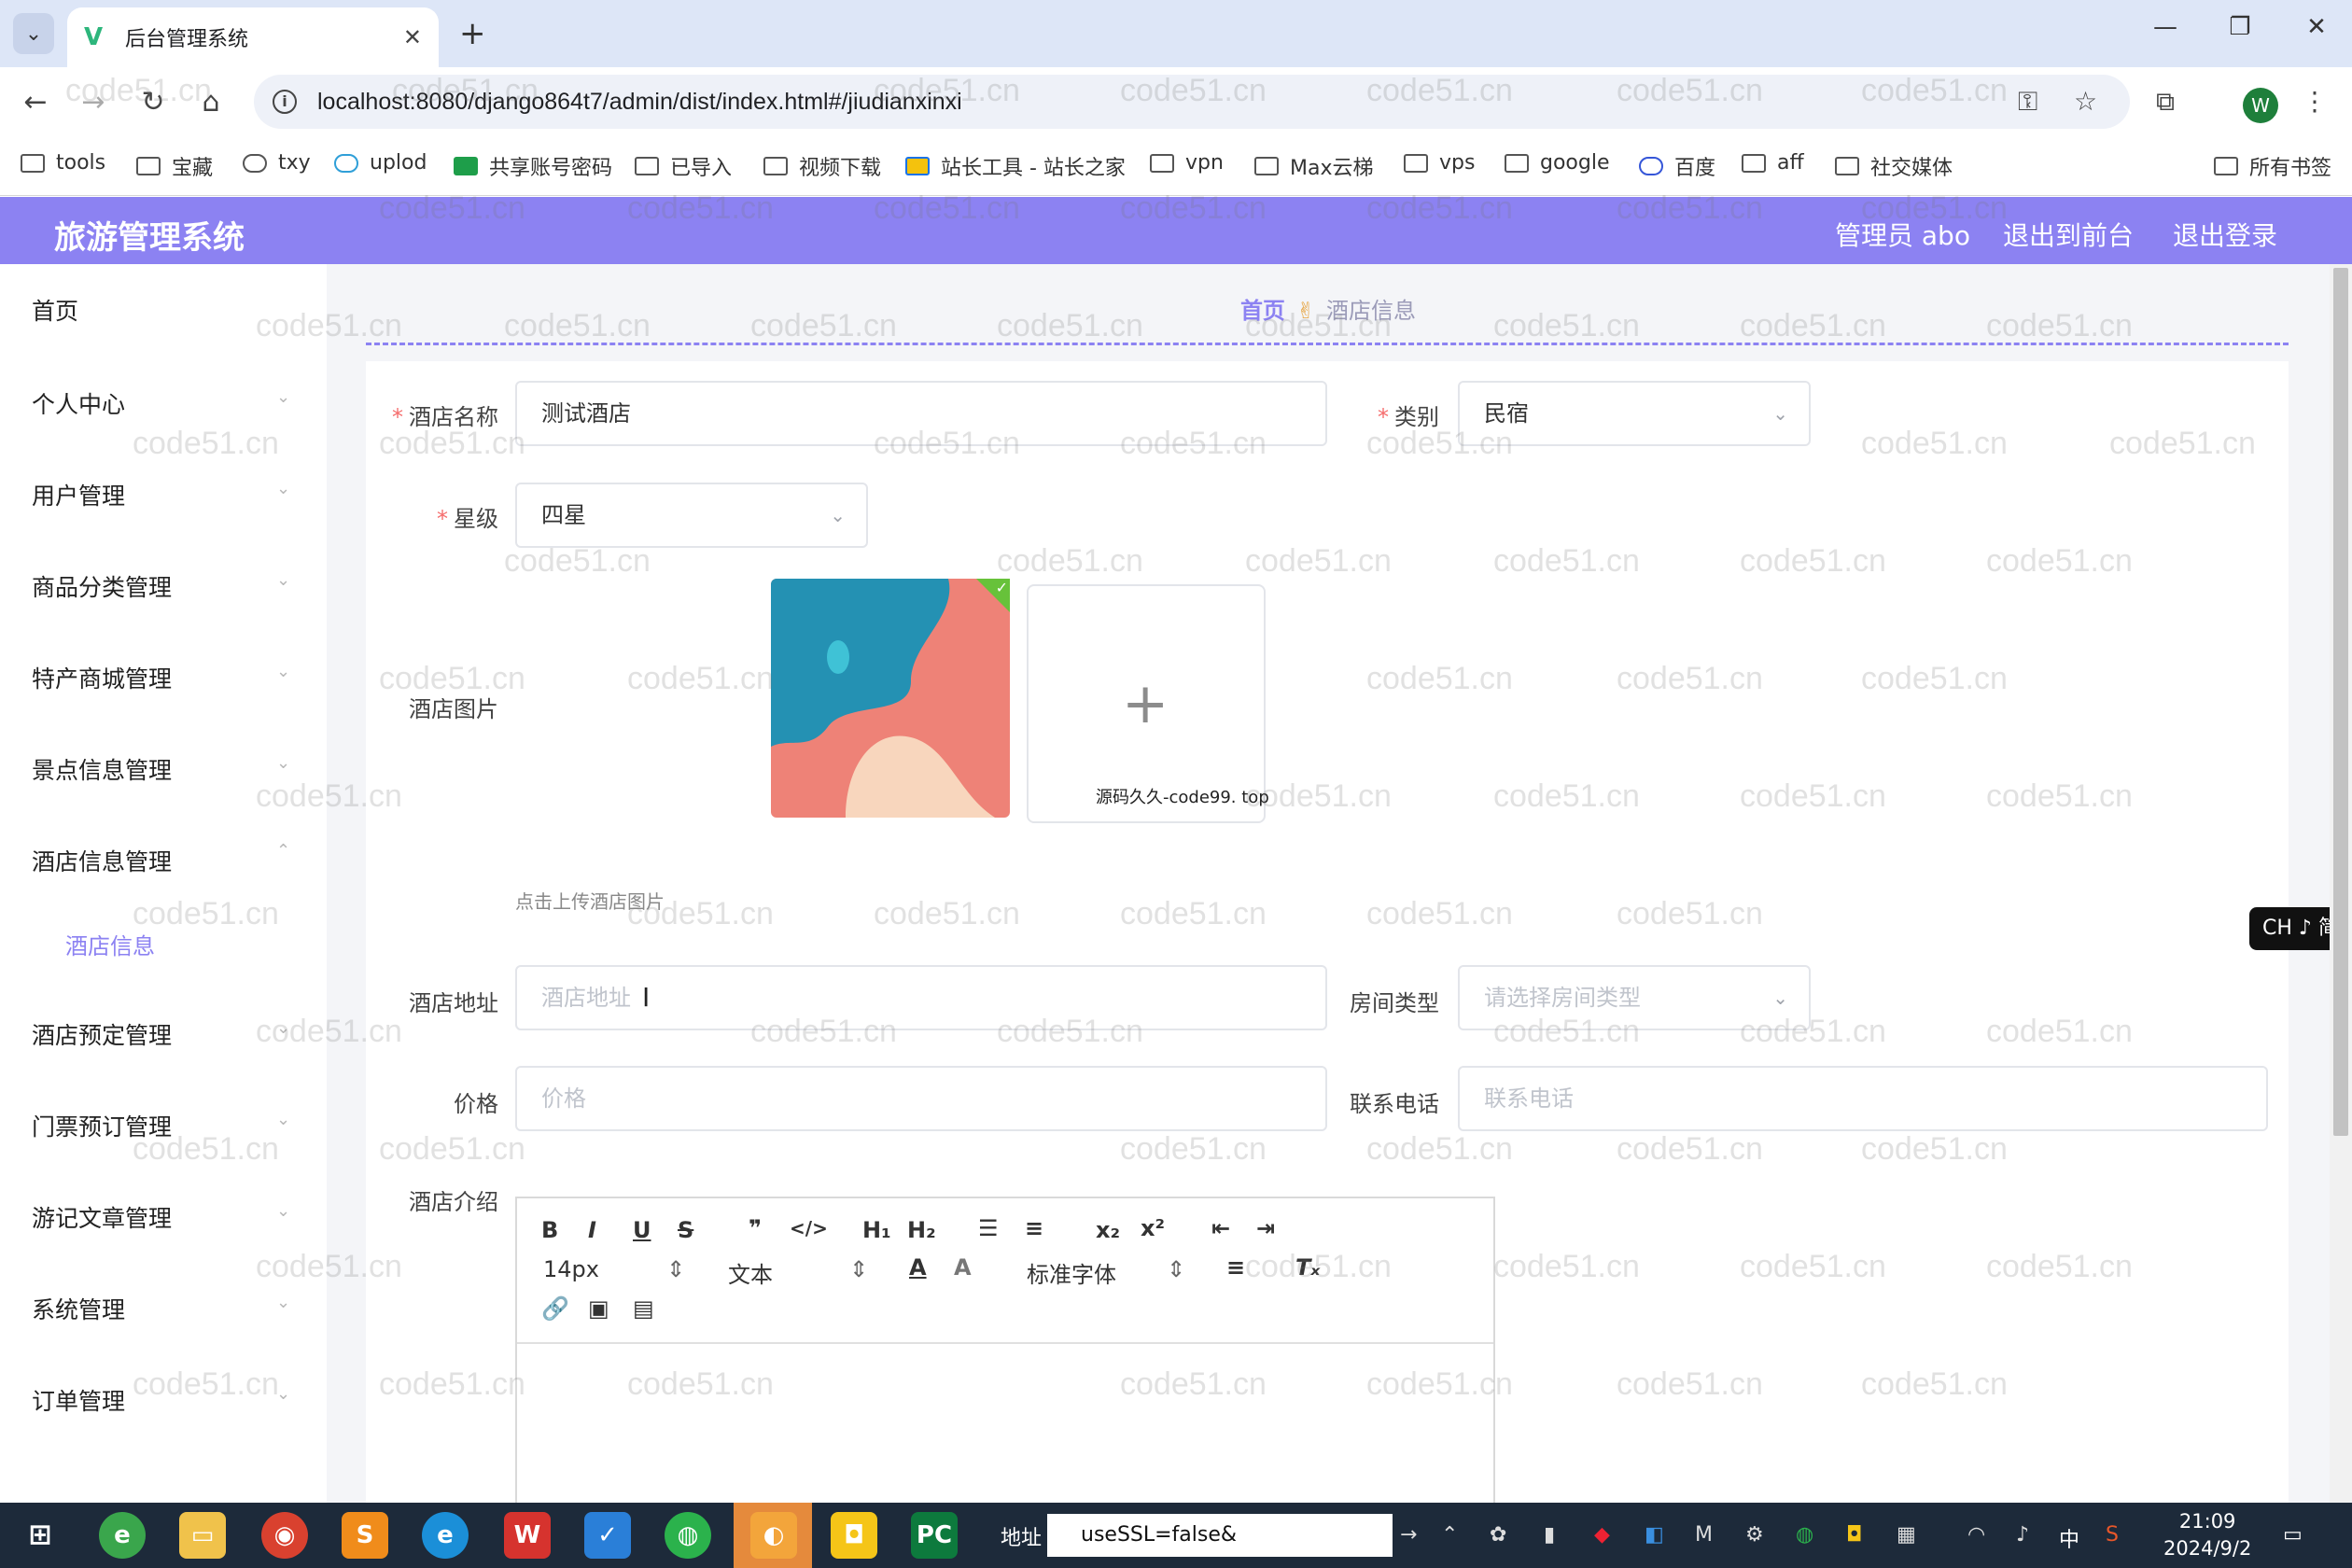  Describe the element at coordinates (253, 37) in the screenshot. I see `browser-tab: V 后台管理系统 ✕` at that location.